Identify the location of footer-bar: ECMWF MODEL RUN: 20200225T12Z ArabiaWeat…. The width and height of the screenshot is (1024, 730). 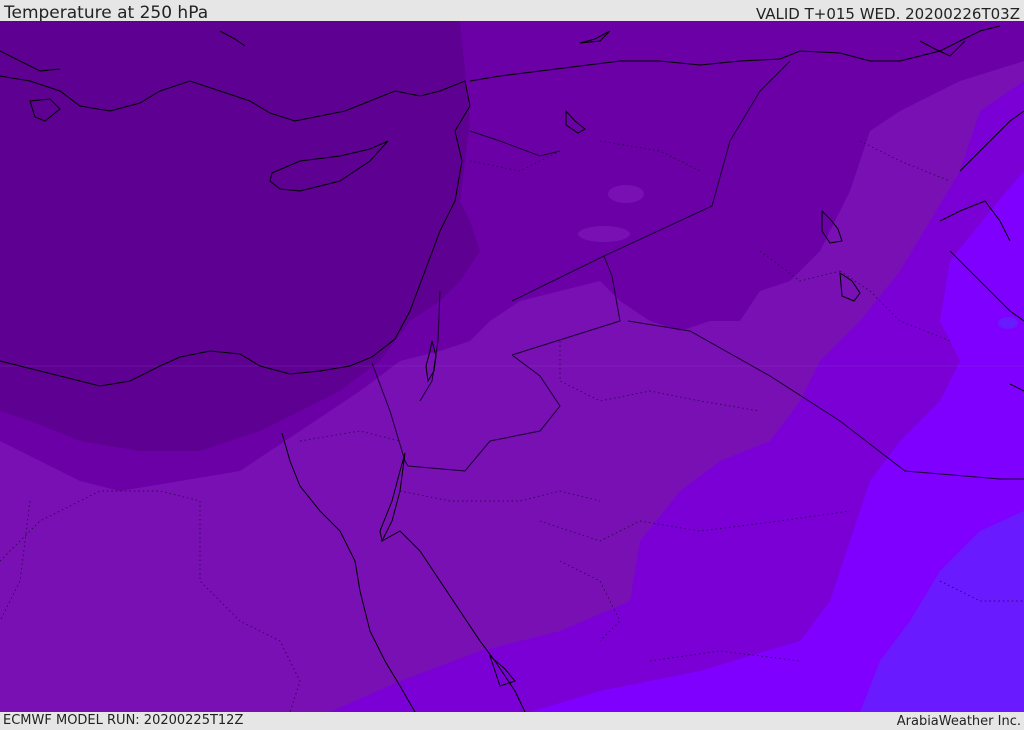
(512, 720).